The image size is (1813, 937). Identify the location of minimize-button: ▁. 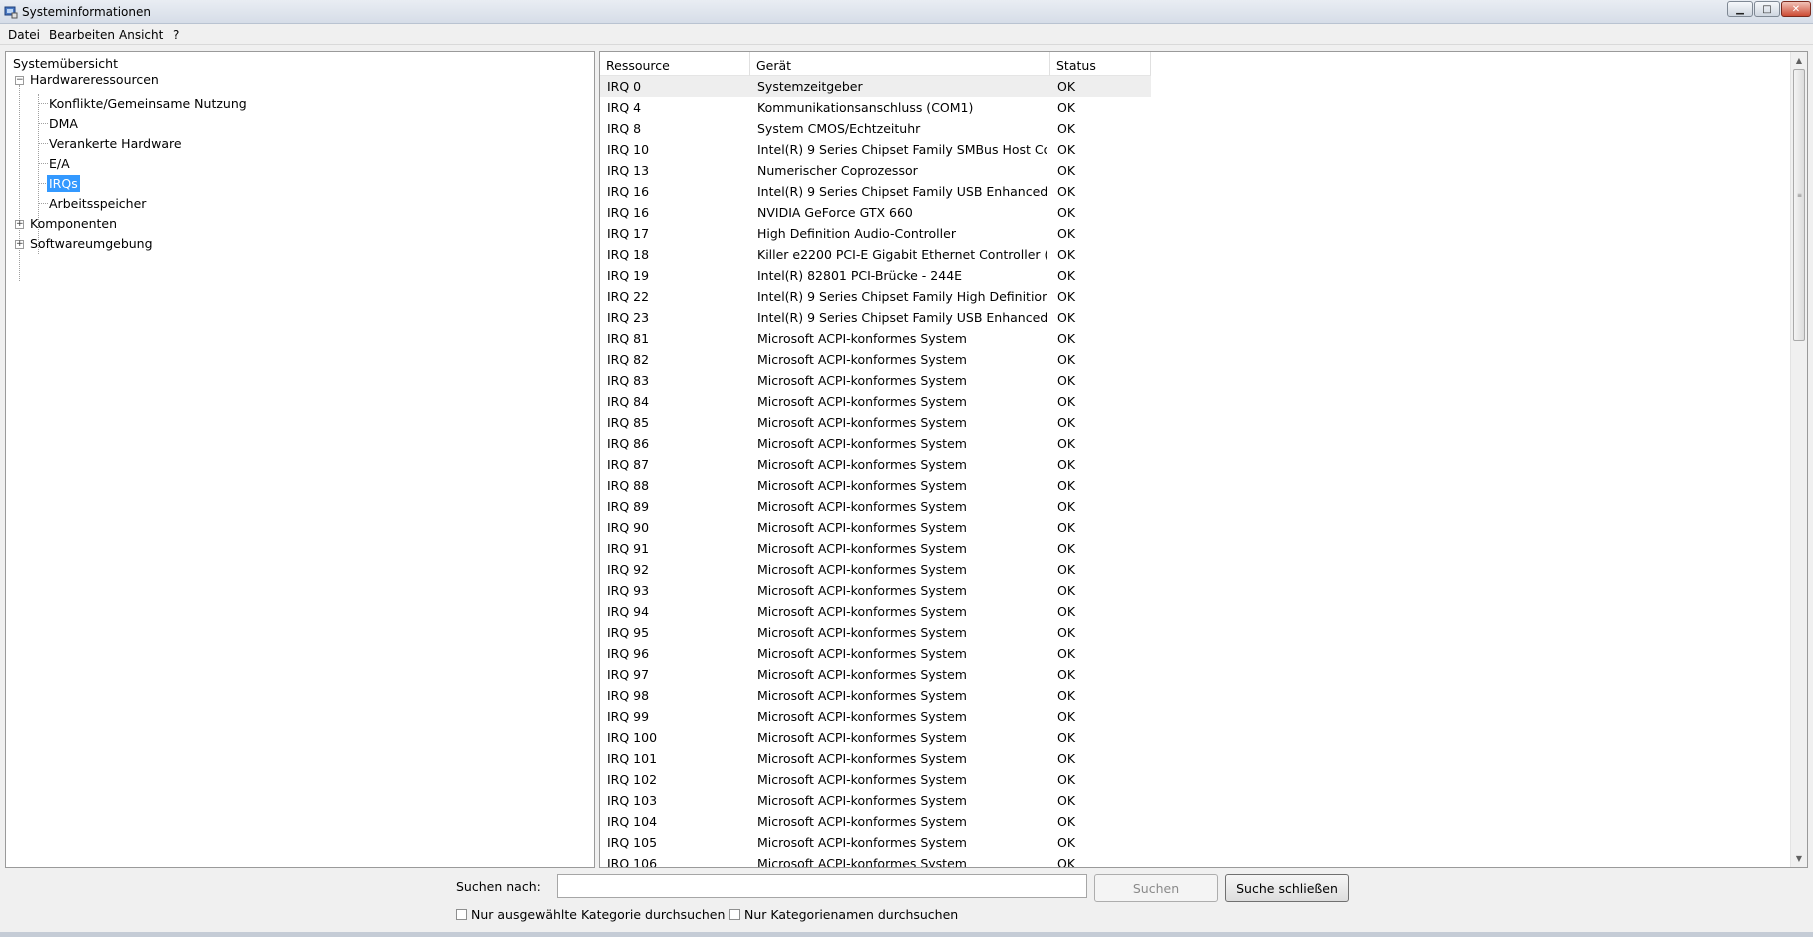
(1740, 9).